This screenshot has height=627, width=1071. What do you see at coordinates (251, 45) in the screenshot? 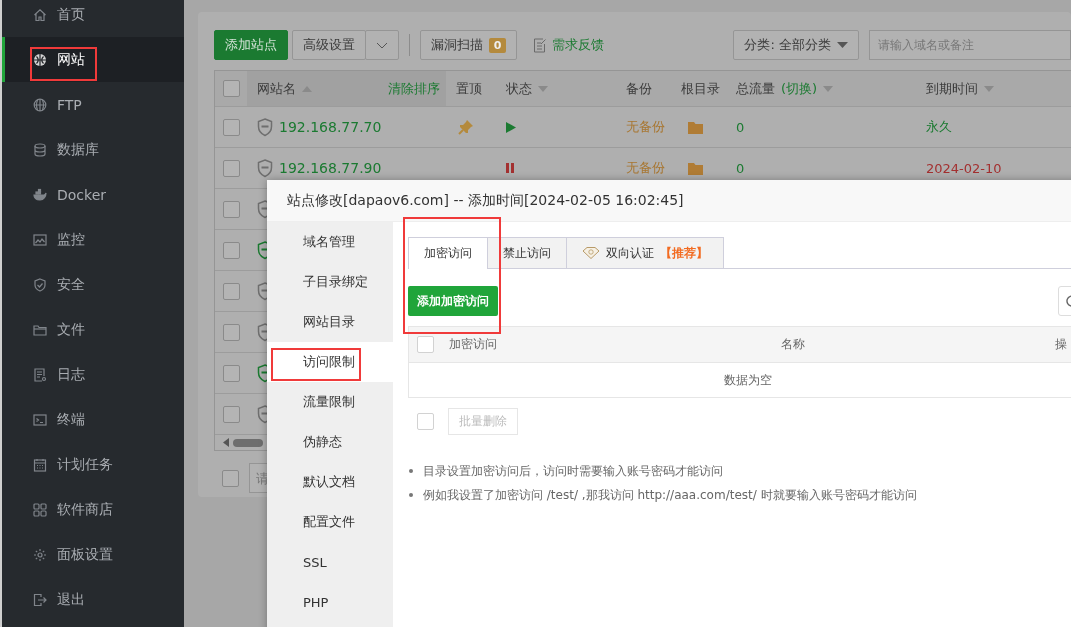
I see `add-site-button: 添加站点` at bounding box center [251, 45].